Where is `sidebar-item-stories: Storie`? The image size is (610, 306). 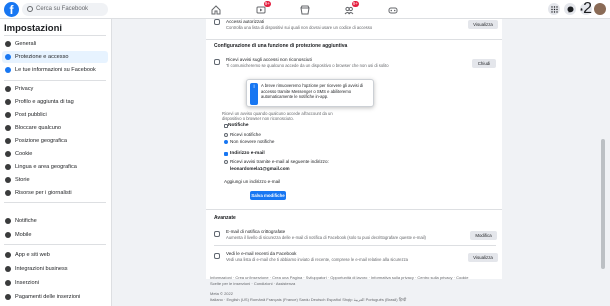 sidebar-item-stories: Storie is located at coordinates (55, 180).